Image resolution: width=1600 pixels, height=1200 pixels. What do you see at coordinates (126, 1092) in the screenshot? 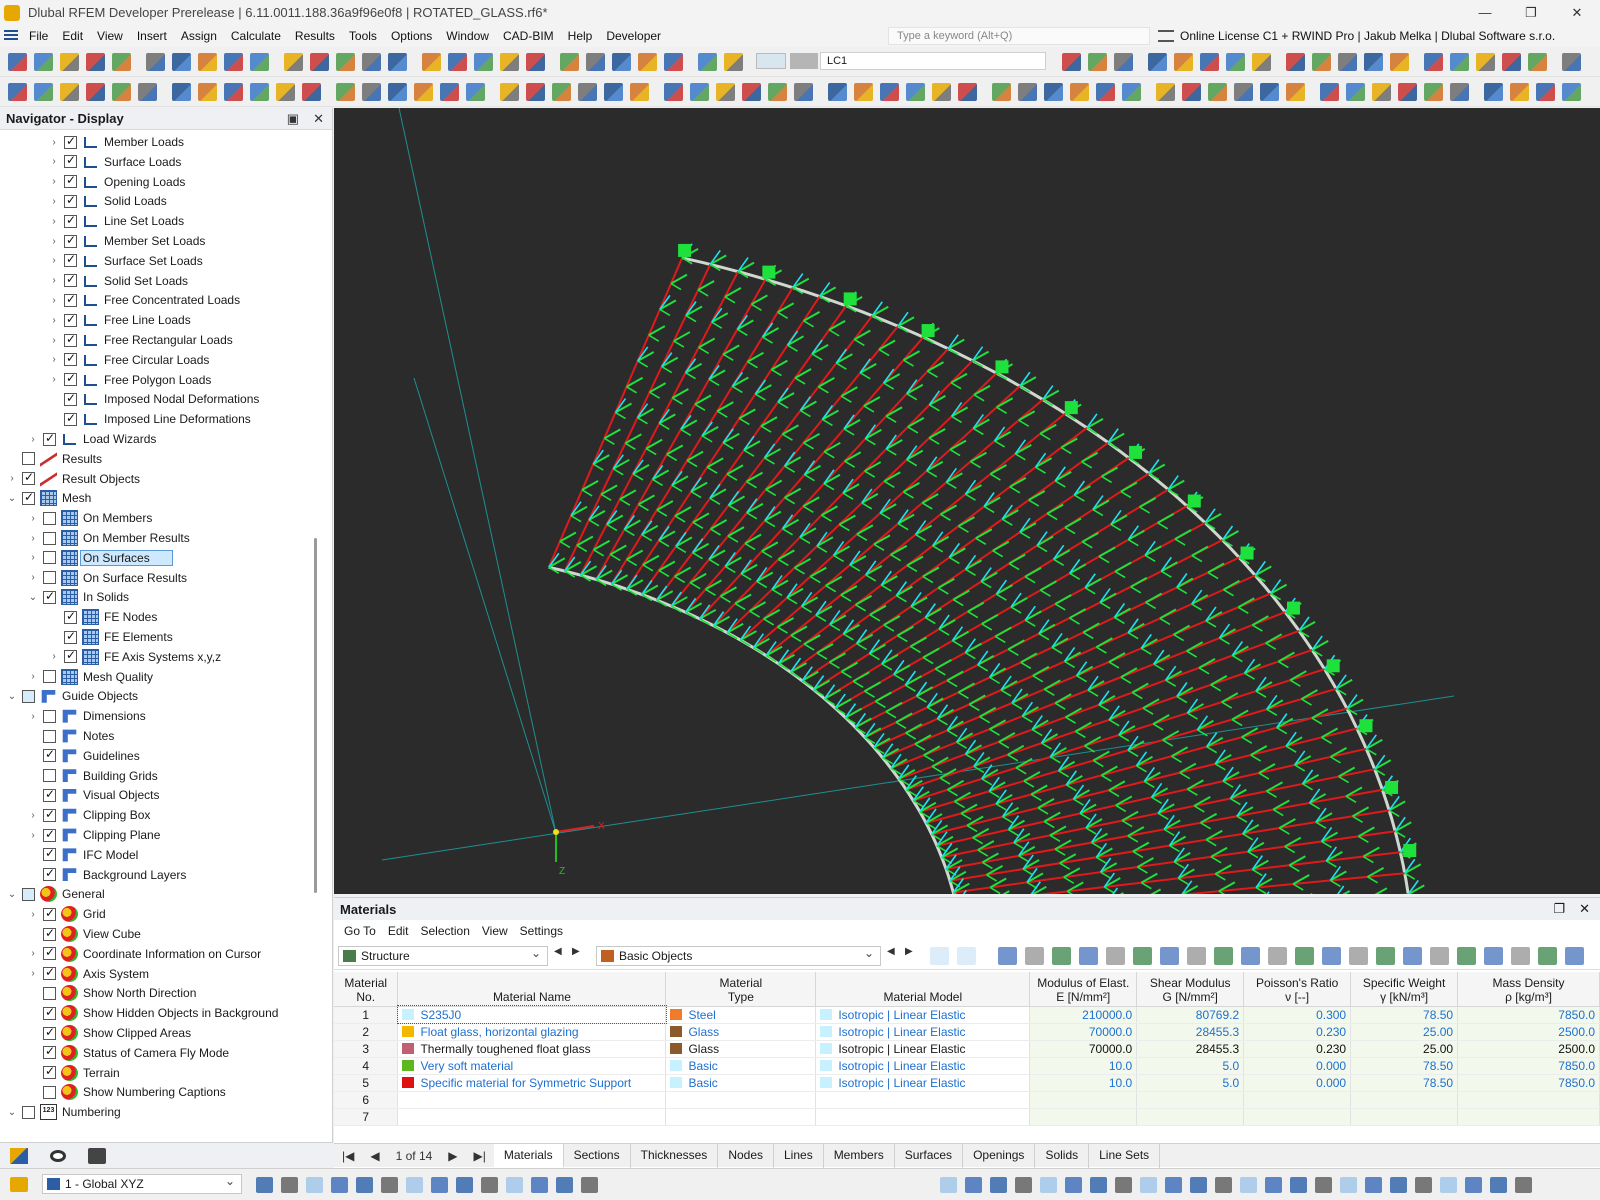
I see `nav-item-show-numbering-captions: Show Numbering Captions` at bounding box center [126, 1092].